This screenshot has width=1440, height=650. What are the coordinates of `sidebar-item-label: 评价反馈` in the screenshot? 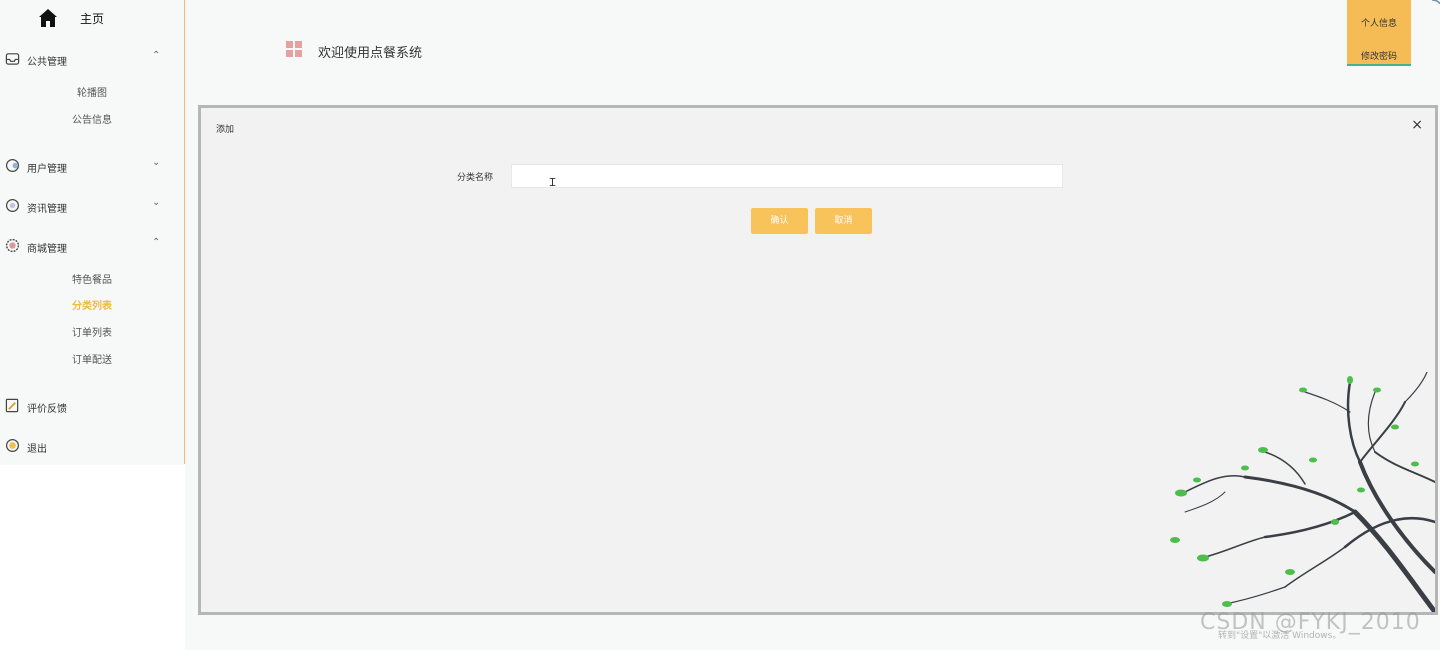 It's located at (47, 409).